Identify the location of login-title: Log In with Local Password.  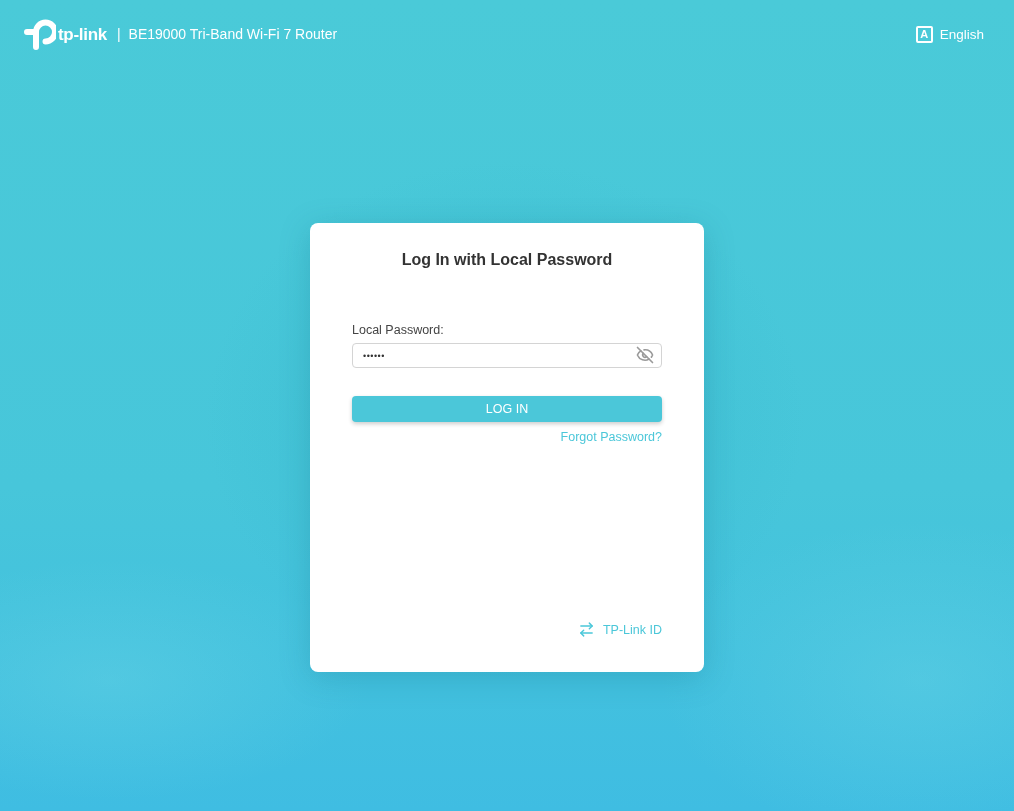
(507, 260).